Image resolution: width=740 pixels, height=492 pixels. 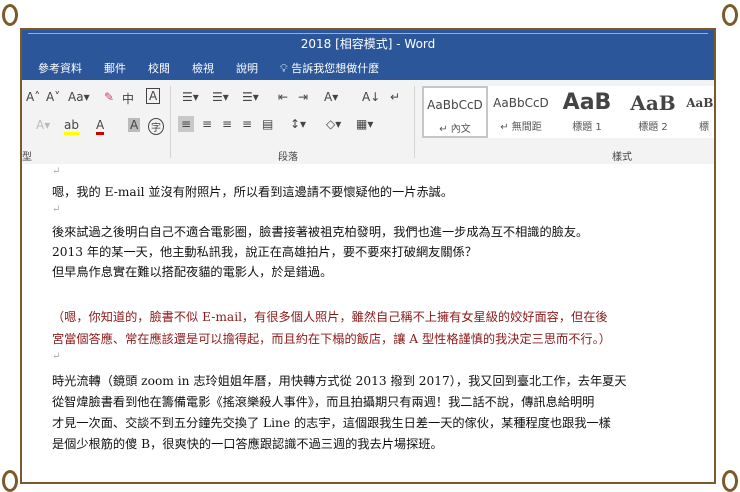 What do you see at coordinates (371, 97) in the screenshot?
I see `sort-icon: A↓` at bounding box center [371, 97].